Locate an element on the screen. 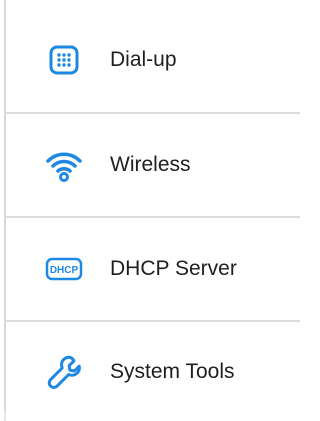 This screenshot has width=320, height=421. sidebar-item-label: DHCP Server is located at coordinates (173, 268).